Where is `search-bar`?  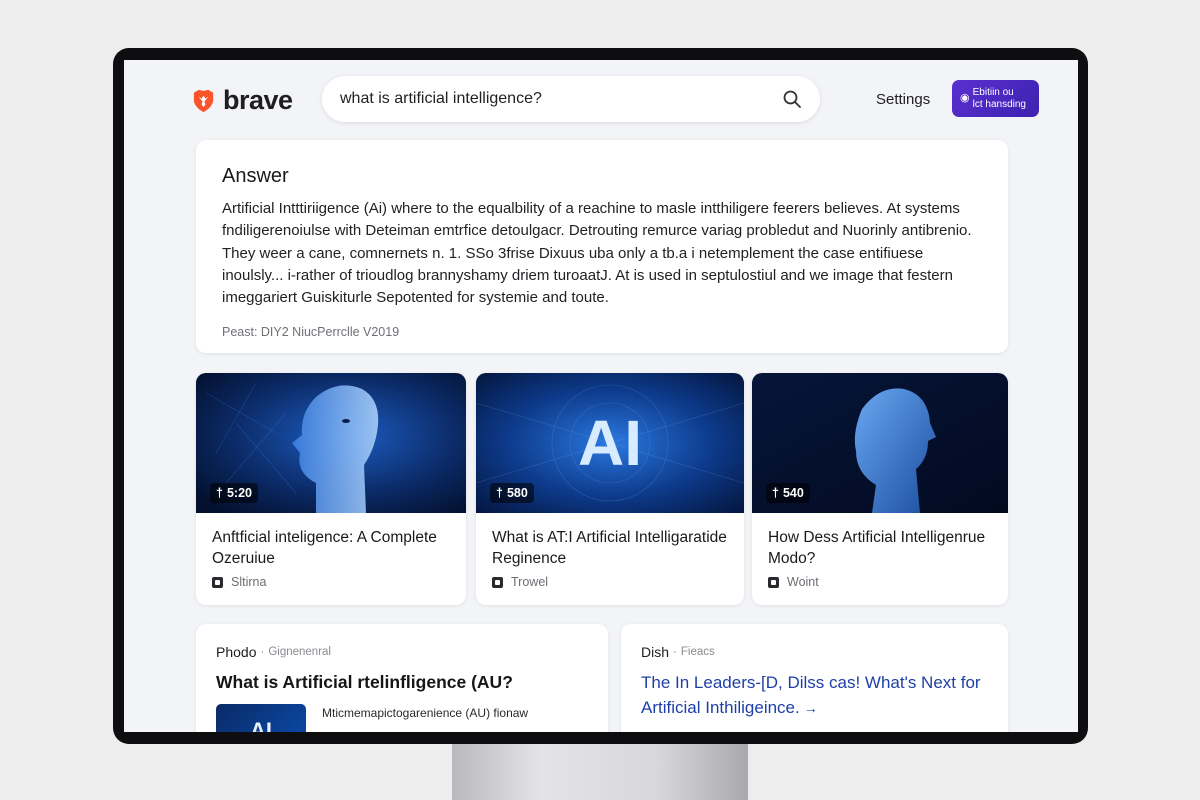
search-bar is located at coordinates (571, 99).